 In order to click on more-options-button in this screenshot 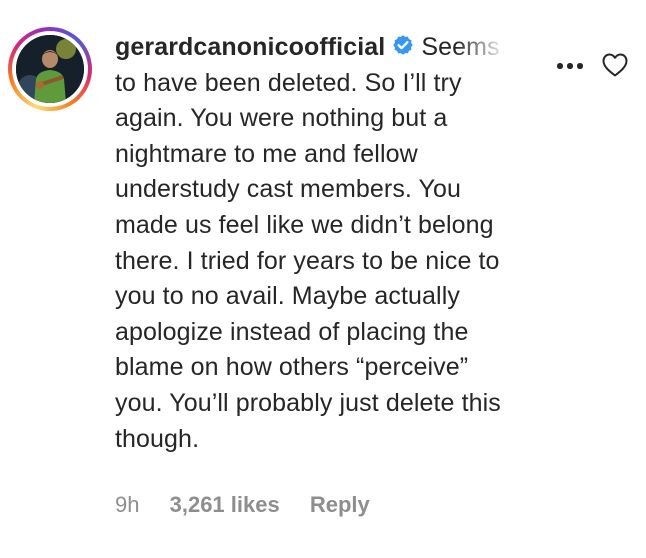, I will do `click(570, 65)`.